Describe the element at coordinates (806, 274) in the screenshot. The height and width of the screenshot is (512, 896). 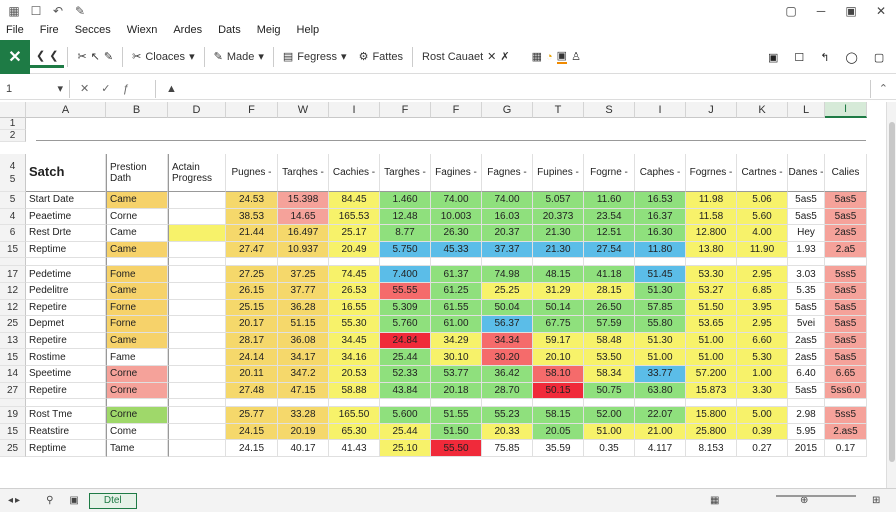
I see `table-cell: 3.03` at that location.